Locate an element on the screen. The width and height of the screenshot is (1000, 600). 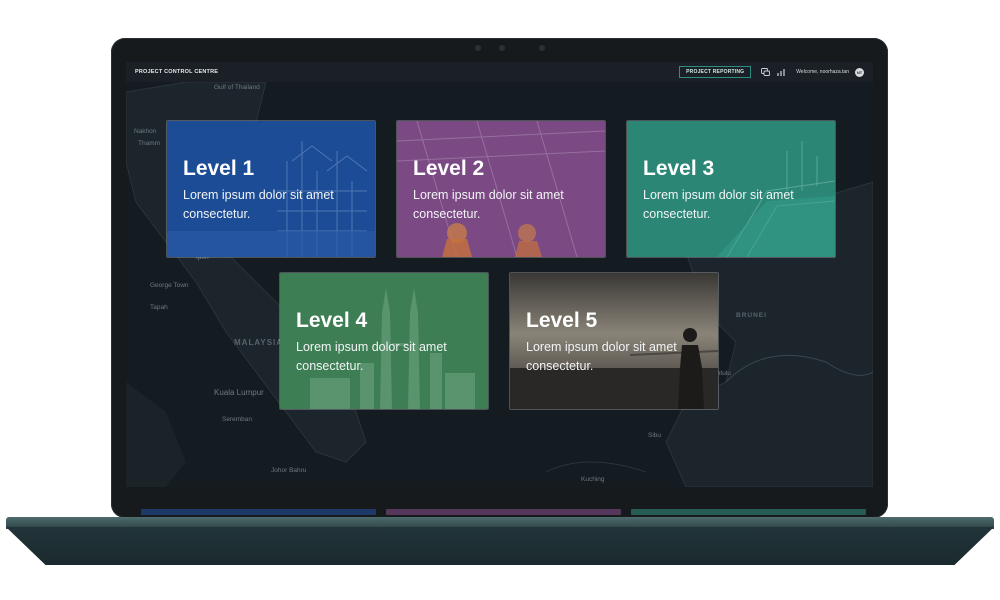
map-label: Johor Bahru is located at coordinates (289, 470).